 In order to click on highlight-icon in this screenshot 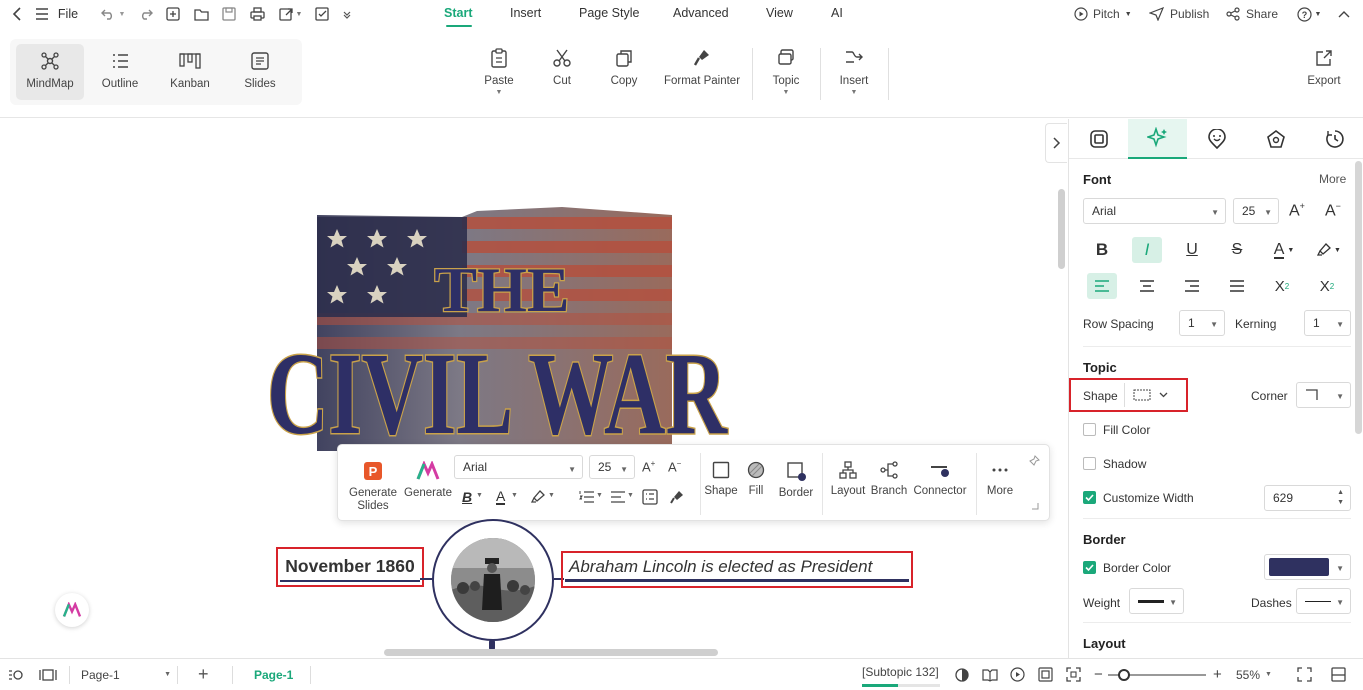, I will do `click(538, 497)`.